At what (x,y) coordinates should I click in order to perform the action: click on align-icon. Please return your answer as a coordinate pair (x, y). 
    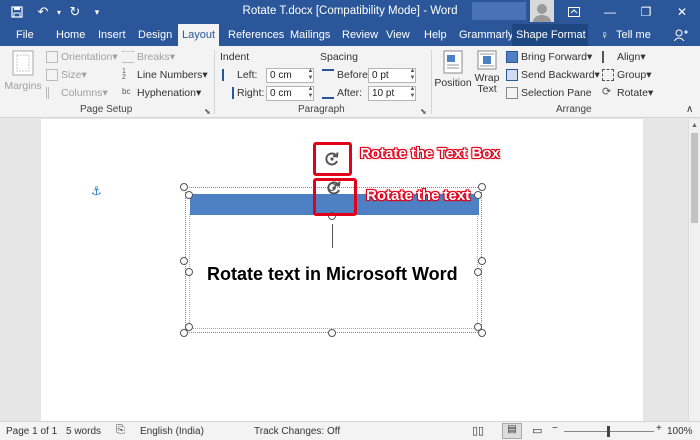
    Looking at the image, I should click on (608, 57).